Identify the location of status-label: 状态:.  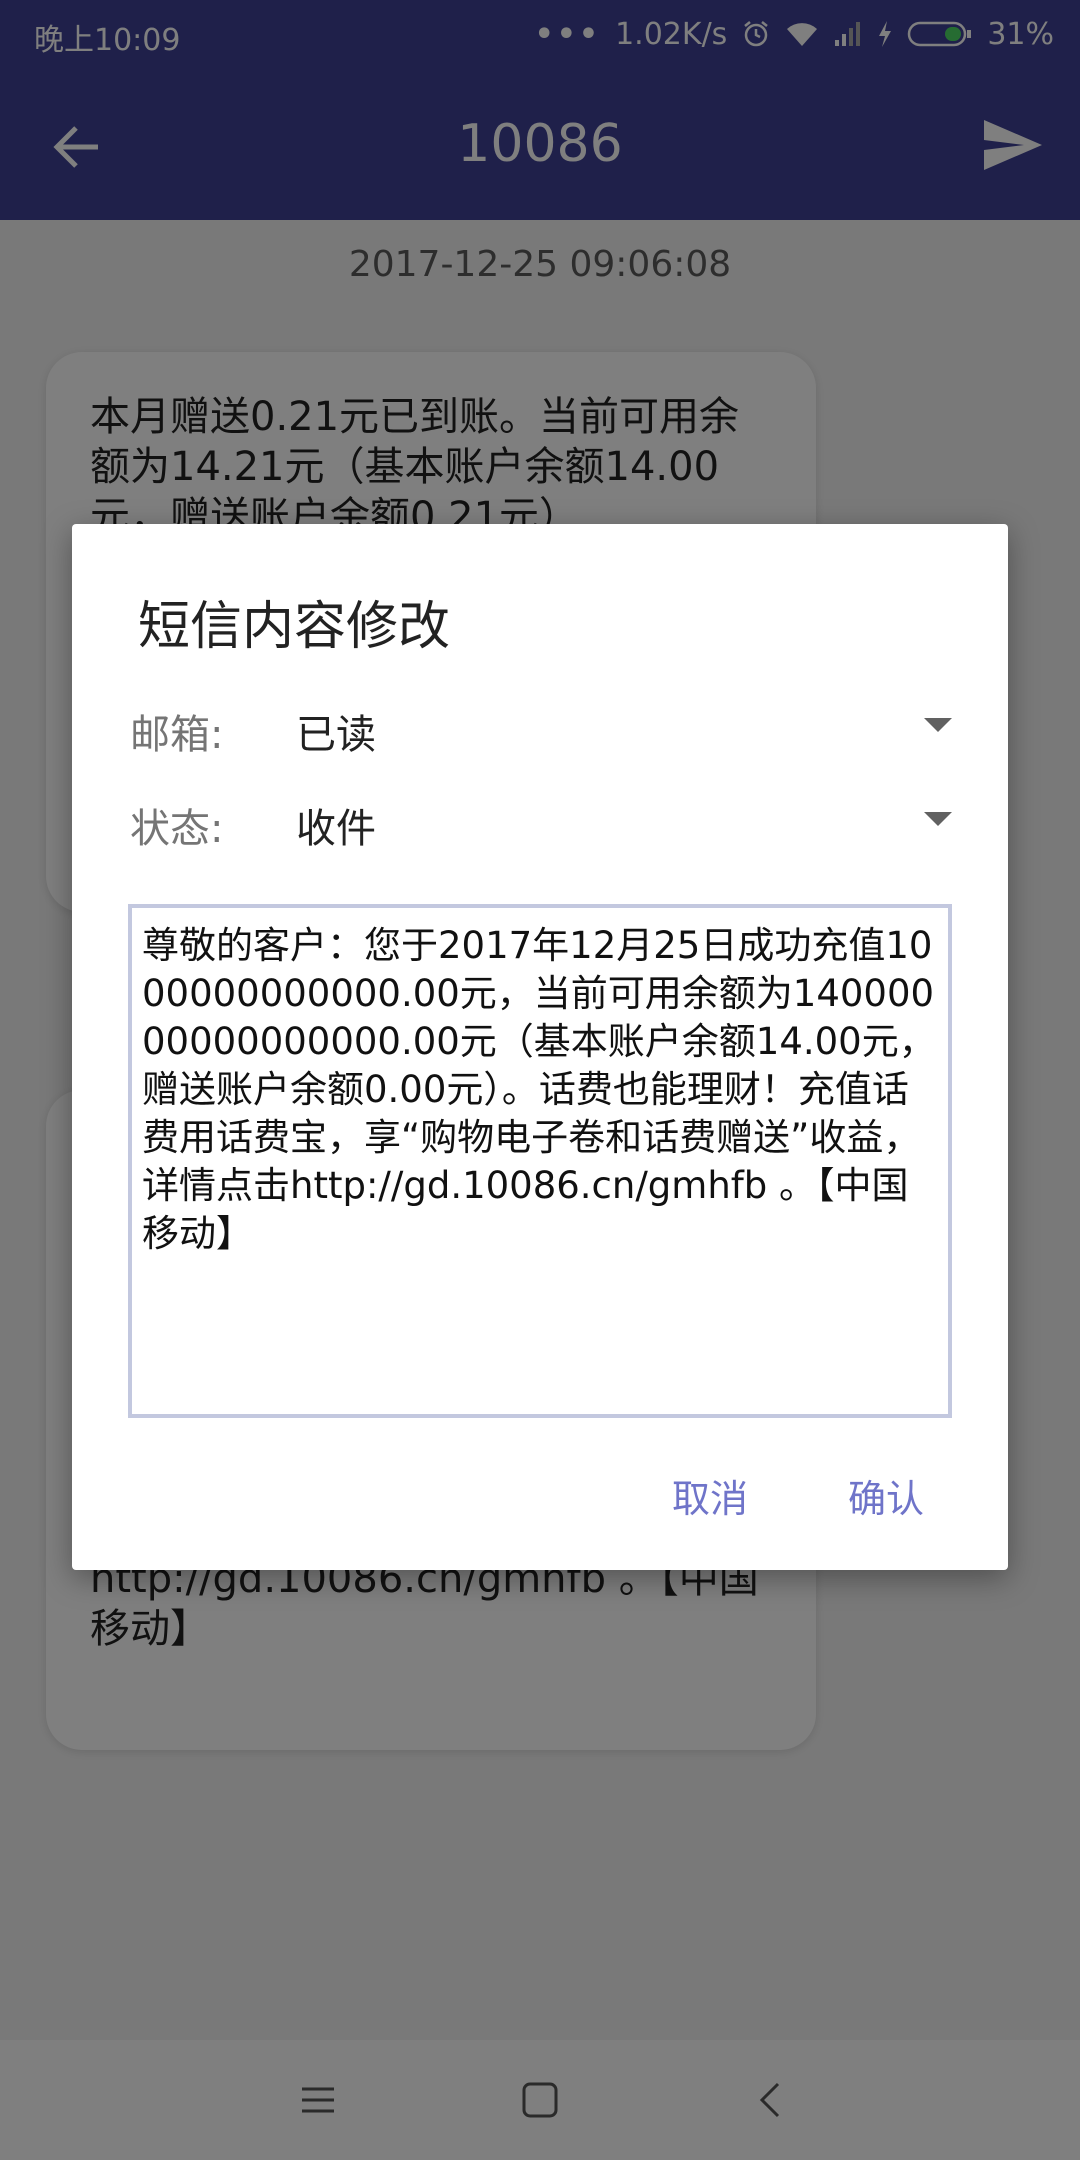
(177, 829).